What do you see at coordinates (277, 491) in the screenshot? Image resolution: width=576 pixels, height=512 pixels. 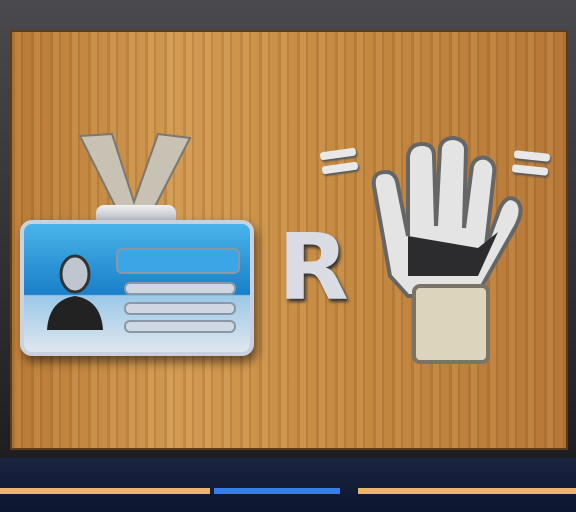 I see `bottom-stripe-blue` at bounding box center [277, 491].